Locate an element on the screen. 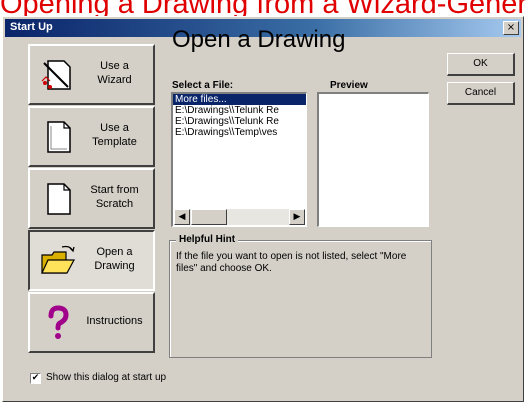 This screenshot has height=402, width=526. preview-label: Preview is located at coordinates (349, 85).